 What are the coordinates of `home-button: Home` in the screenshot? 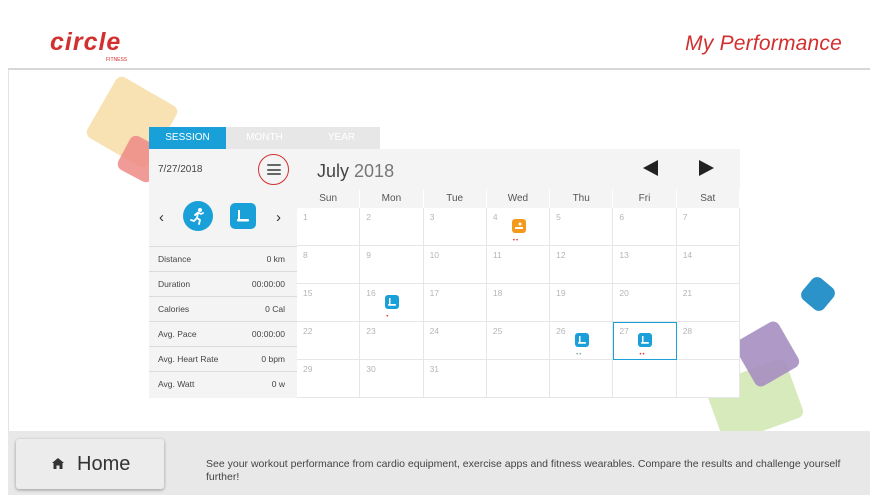 It's located at (90, 464).